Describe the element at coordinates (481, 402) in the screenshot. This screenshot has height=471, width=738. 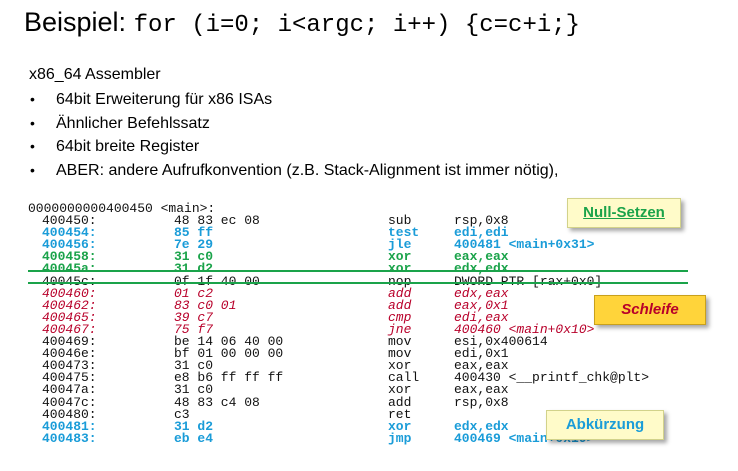
I see `instruction-operands: rsp,0x8` at that location.